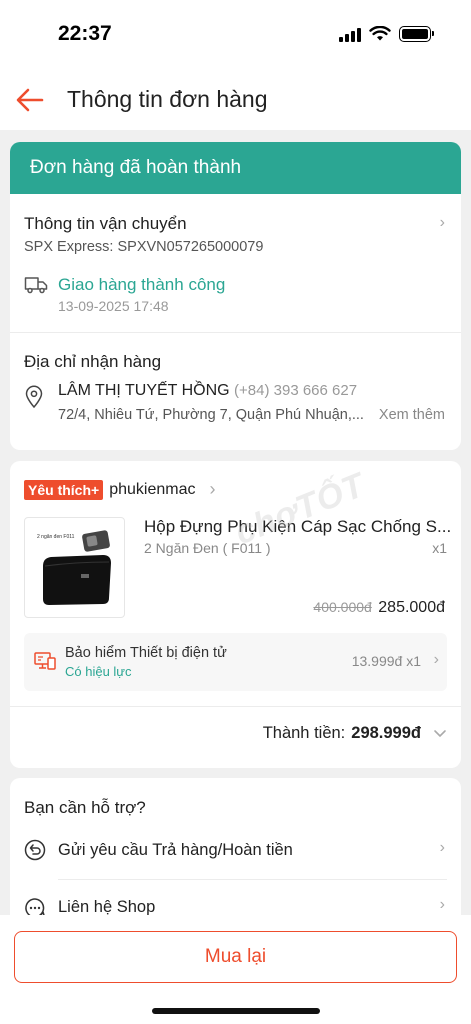 The width and height of the screenshot is (471, 1024). Describe the element at coordinates (146, 653) in the screenshot. I see `insurance-title: Bảo hiểm Thiết bị điện tử` at that location.